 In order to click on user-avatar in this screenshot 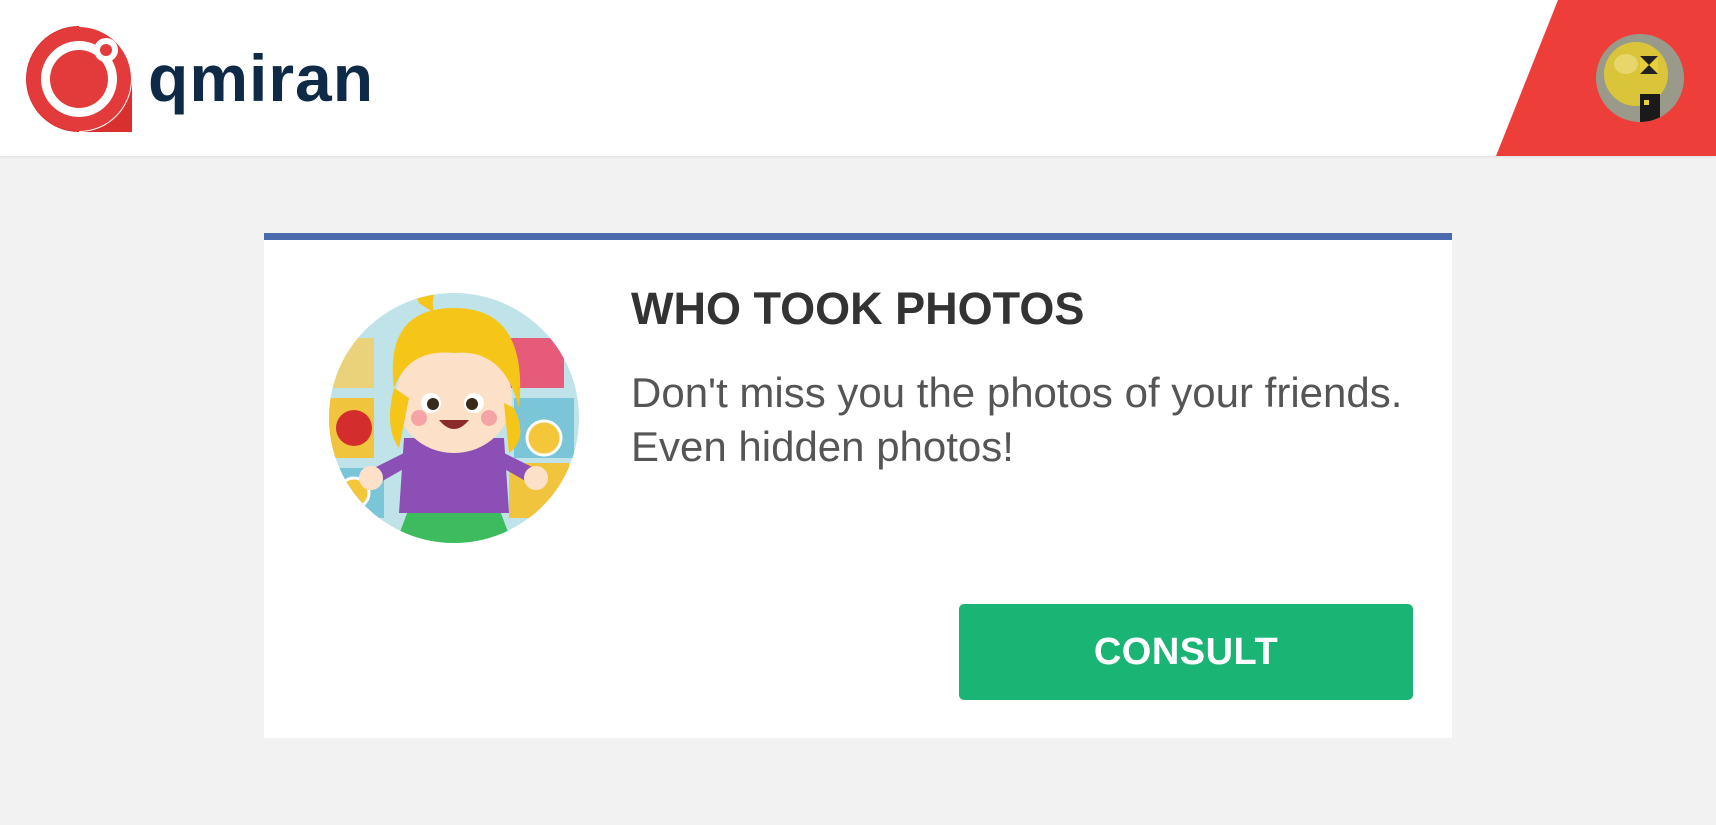, I will do `click(1640, 78)`.